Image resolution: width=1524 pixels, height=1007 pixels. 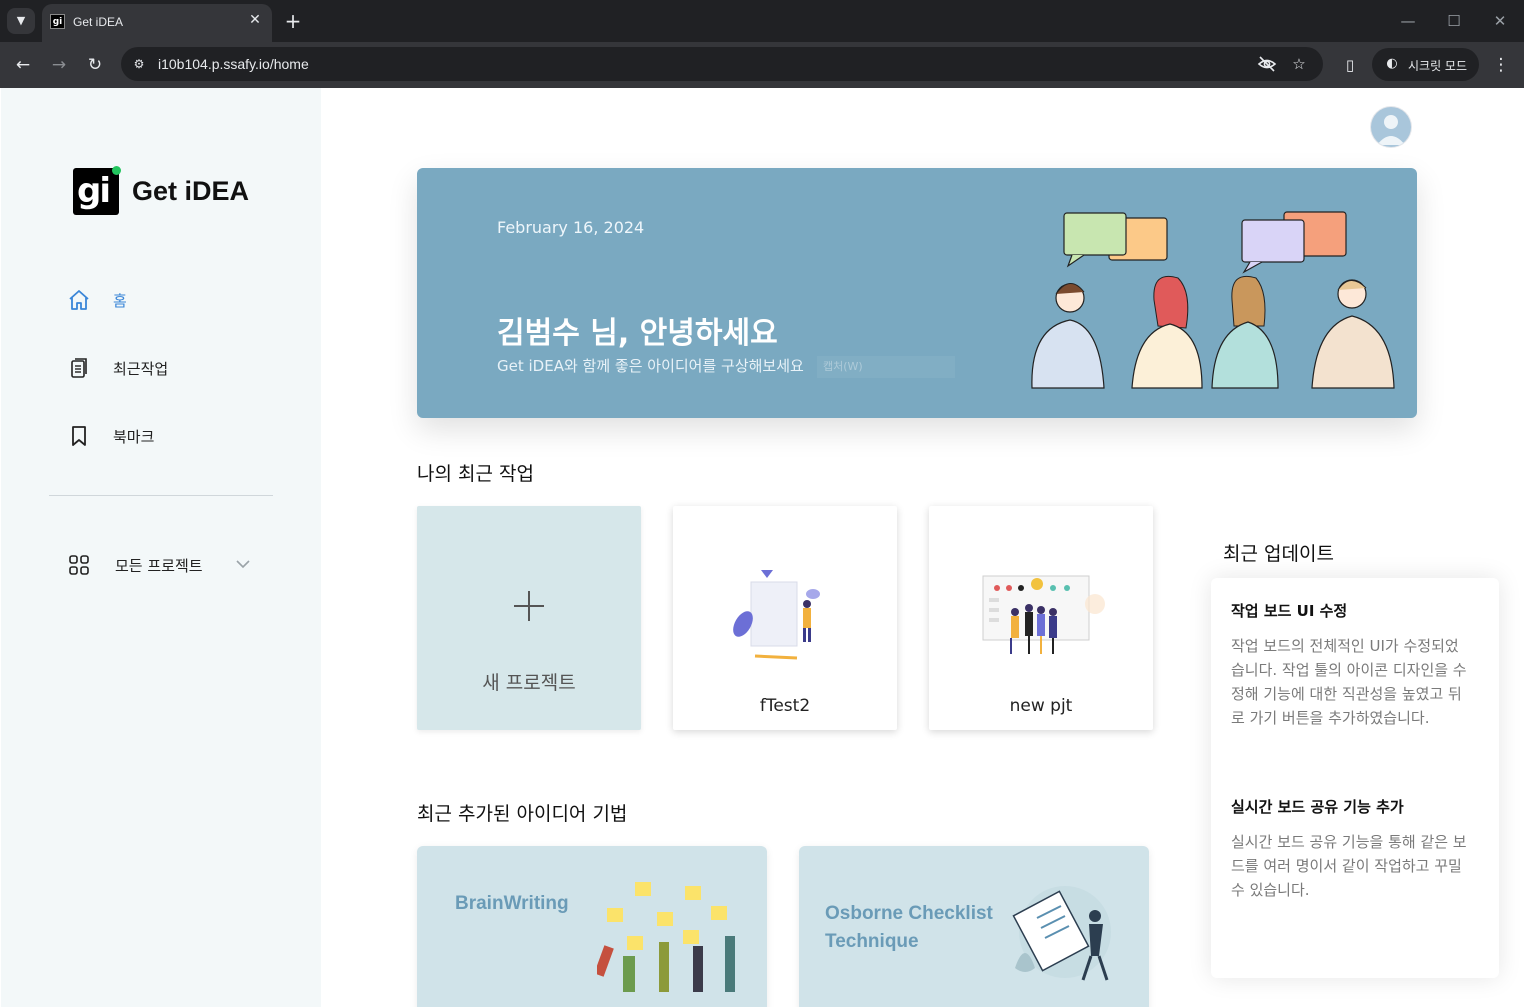 I want to click on technique-name: BrainWriting, so click(x=512, y=903).